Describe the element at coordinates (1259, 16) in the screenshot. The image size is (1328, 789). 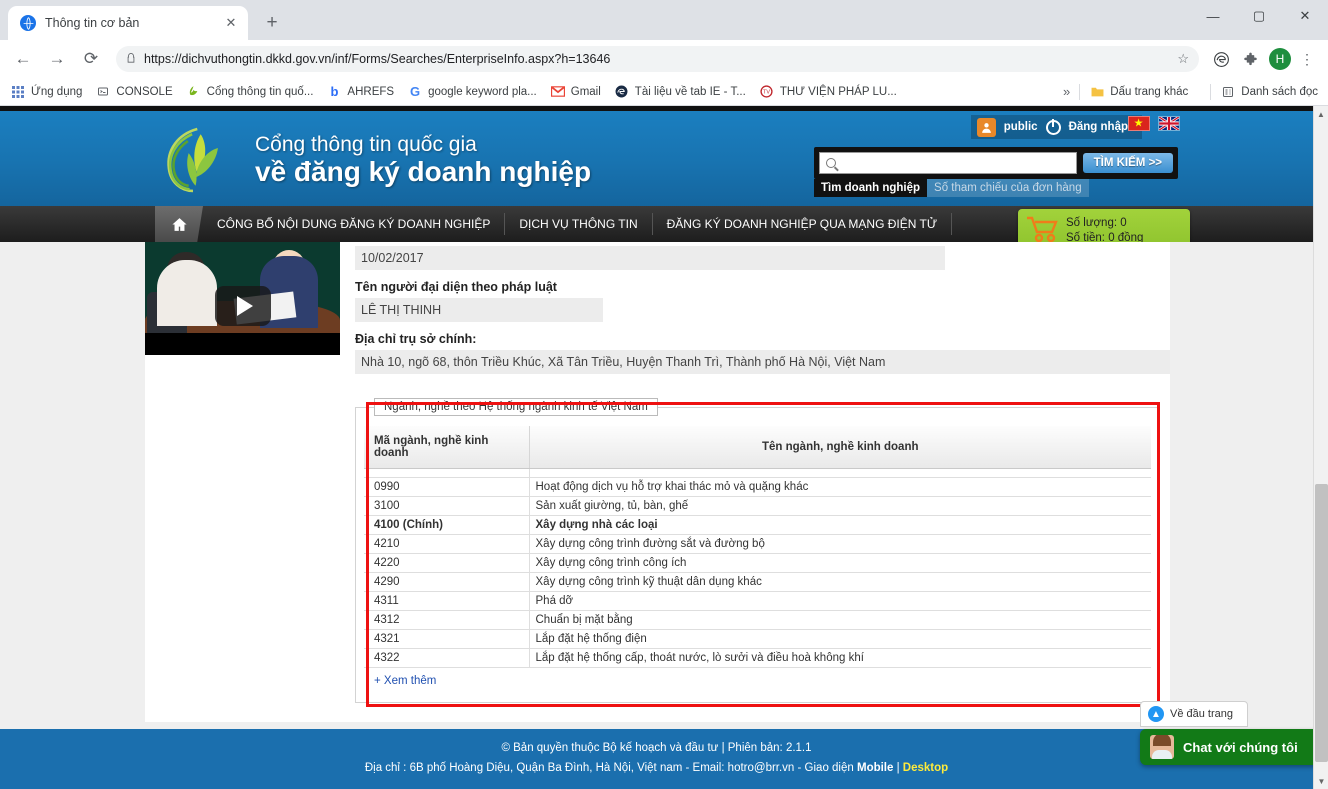
I see `maximize-icon: ▢` at that location.